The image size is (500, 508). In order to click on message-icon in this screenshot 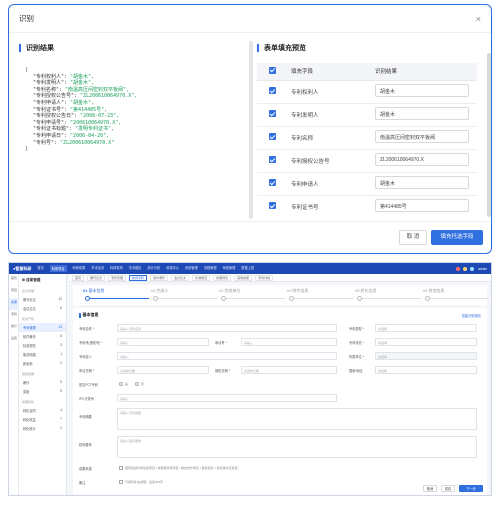, I will do `click(465, 268)`.